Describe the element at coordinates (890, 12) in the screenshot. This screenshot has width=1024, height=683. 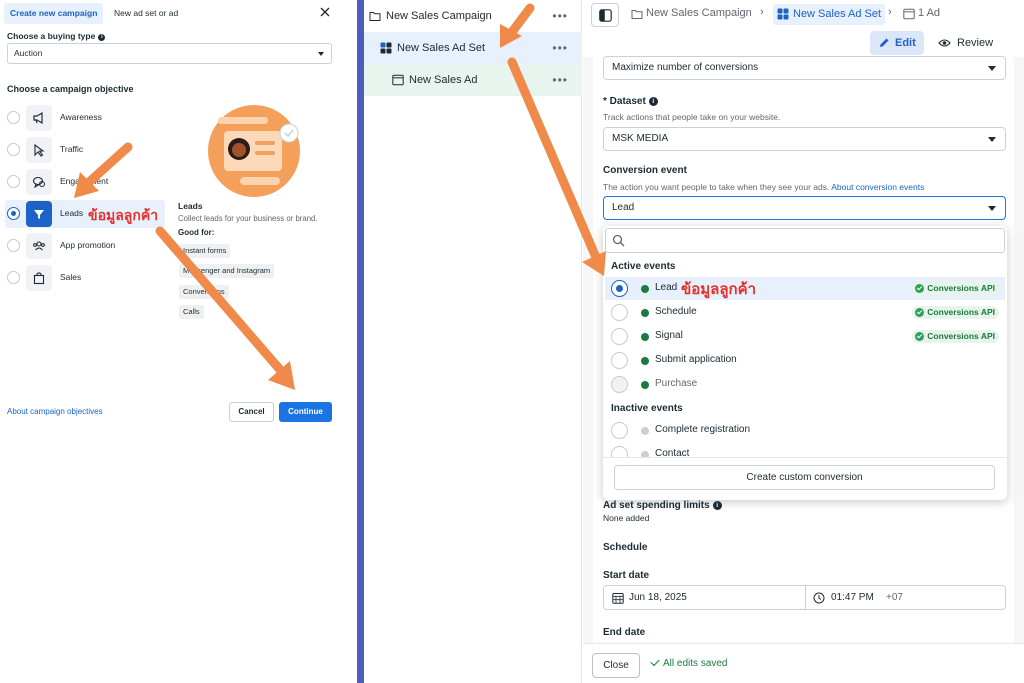
I see `chevron-right-icon: ›` at that location.